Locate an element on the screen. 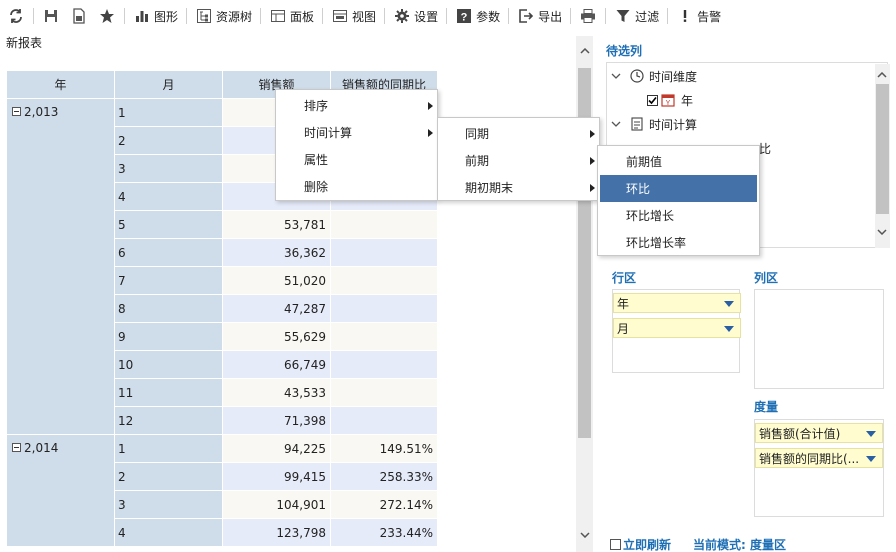 The width and height of the screenshot is (896, 552). previous-period-submenu: 前期值 环比 环比增长 环比增长率 is located at coordinates (678, 200).